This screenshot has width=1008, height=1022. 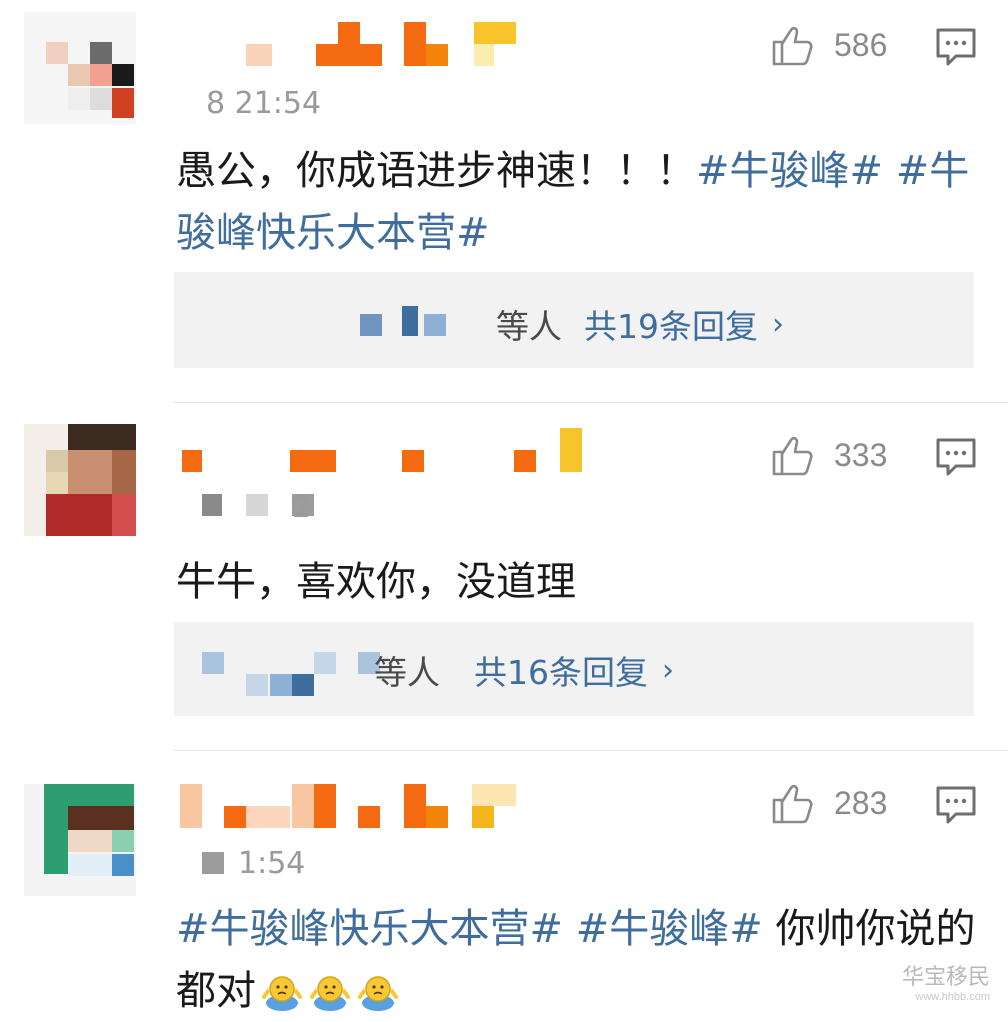 I want to click on timestamp: 1:54, so click(x=326, y=866).